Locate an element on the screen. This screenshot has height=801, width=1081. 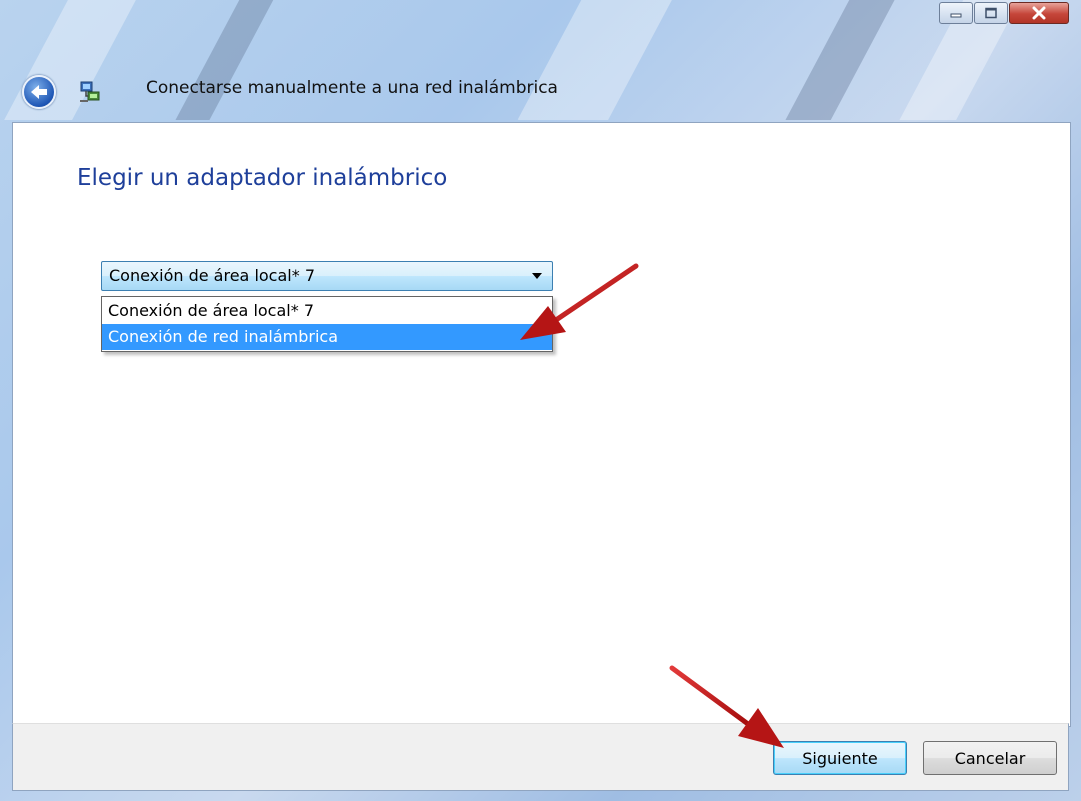
next-button: Siguiente is located at coordinates (840, 758).